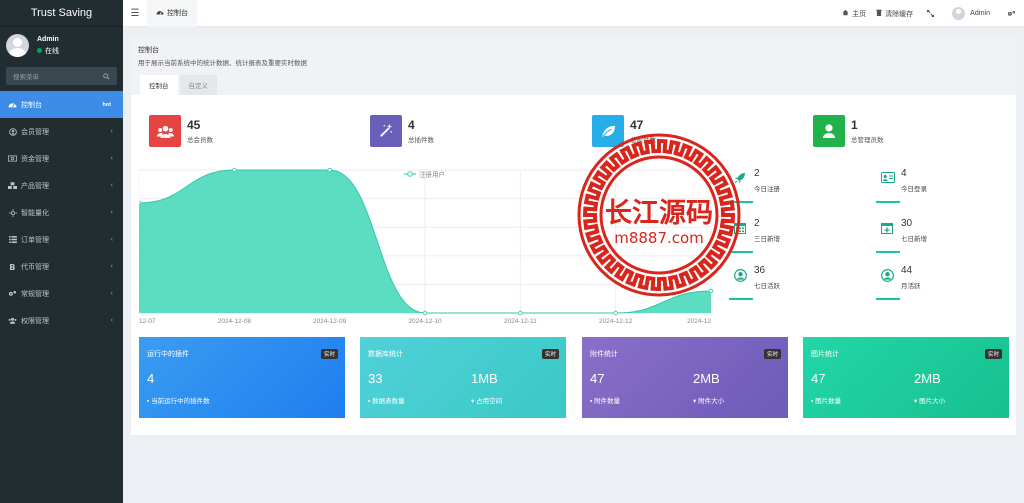 This screenshot has width=1024, height=503. I want to click on card-label: ▪ 图片数量, so click(826, 400).